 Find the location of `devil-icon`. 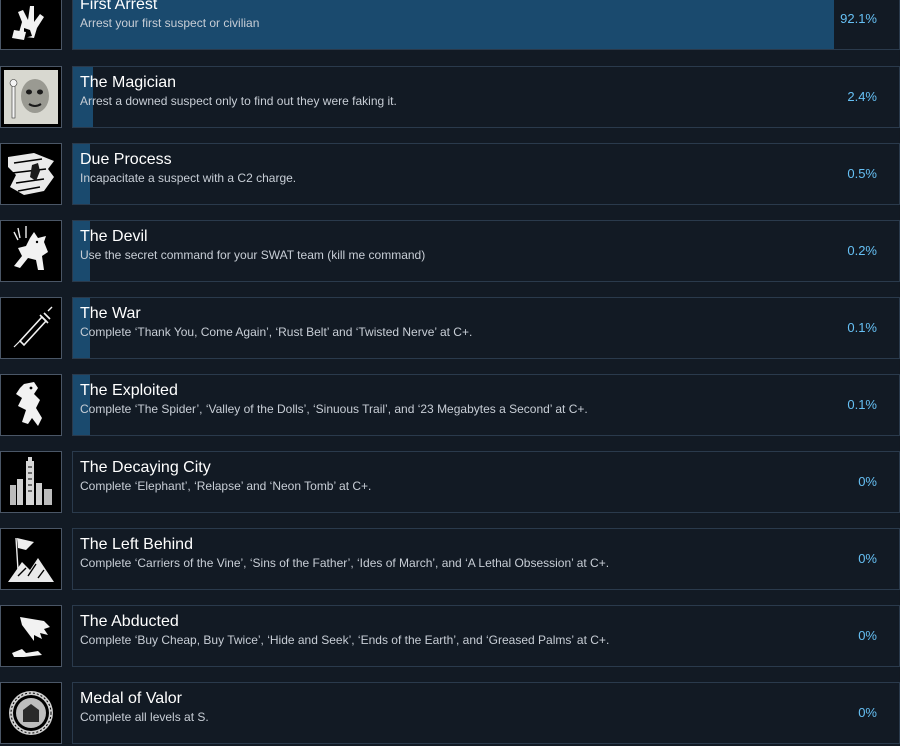

devil-icon is located at coordinates (30, 248).